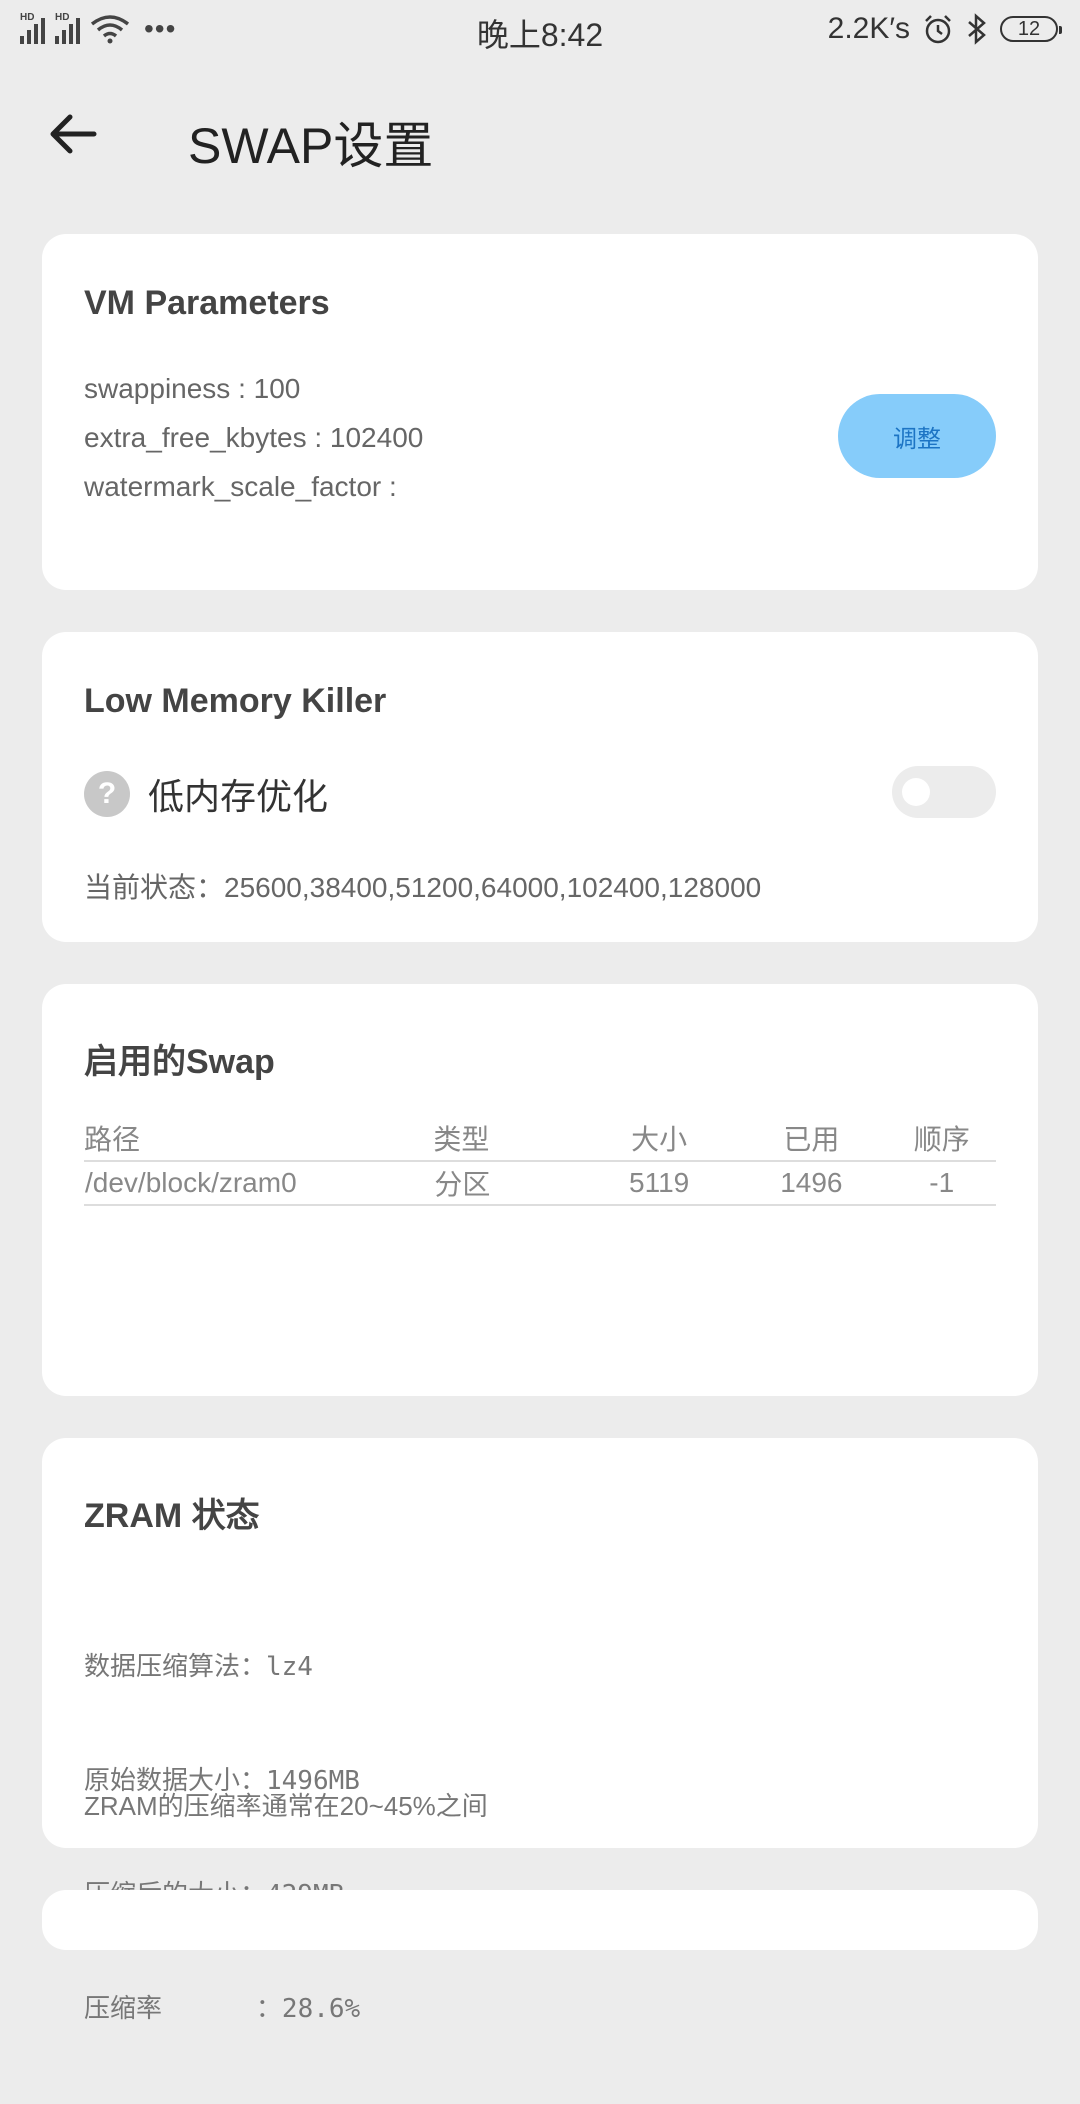 The height and width of the screenshot is (2104, 1080). I want to click on toggle-knob, so click(916, 792).